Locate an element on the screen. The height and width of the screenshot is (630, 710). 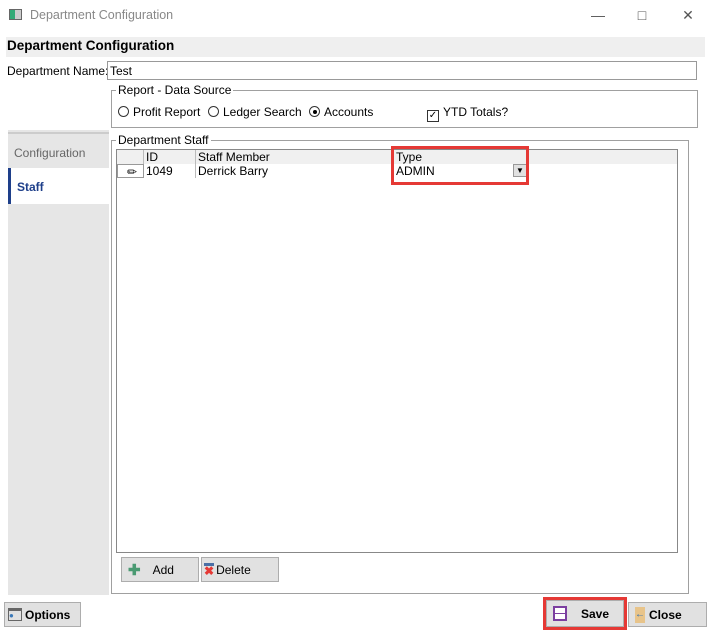
exit-door-icon: ← is located at coordinates (640, 614).